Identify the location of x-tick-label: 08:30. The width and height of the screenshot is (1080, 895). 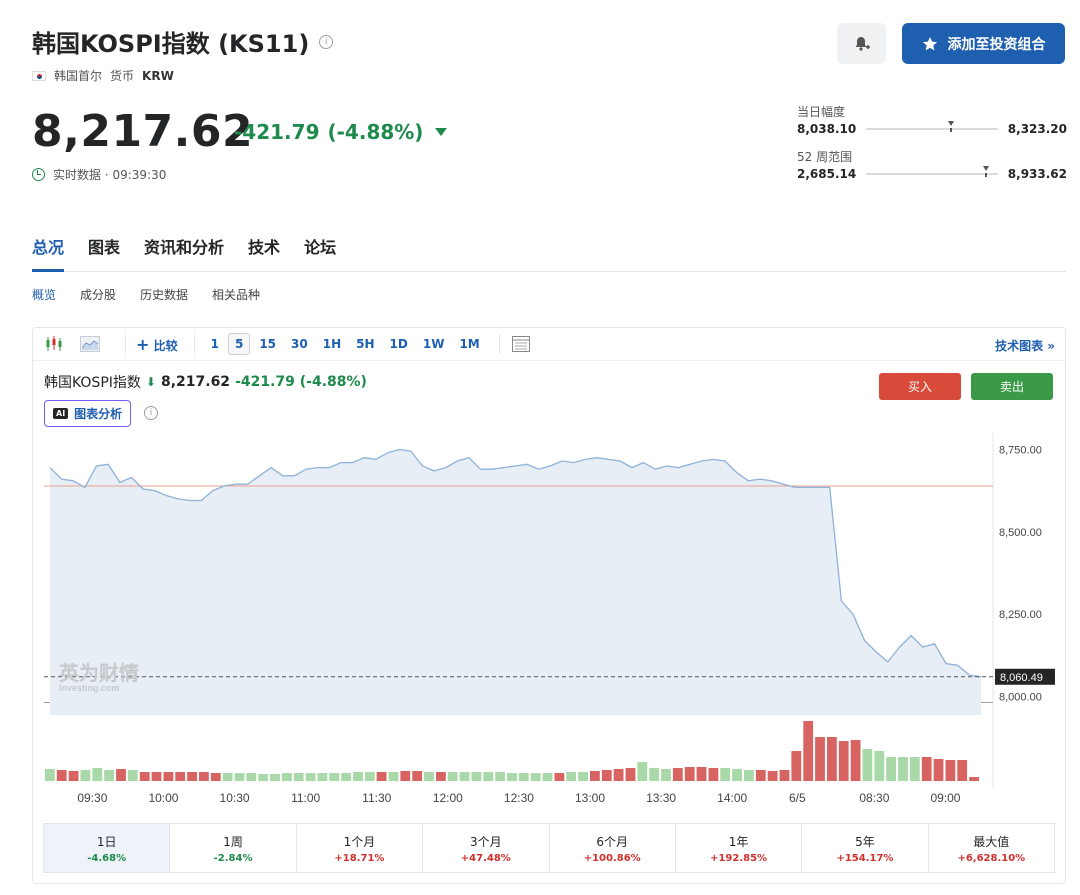
(874, 798).